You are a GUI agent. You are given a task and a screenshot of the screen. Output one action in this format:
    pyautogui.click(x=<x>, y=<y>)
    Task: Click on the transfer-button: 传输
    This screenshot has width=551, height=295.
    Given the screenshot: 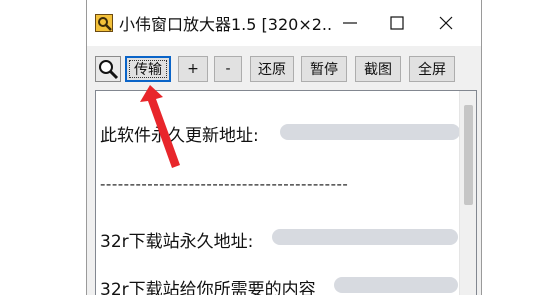 What is the action you would take?
    pyautogui.click(x=148, y=69)
    